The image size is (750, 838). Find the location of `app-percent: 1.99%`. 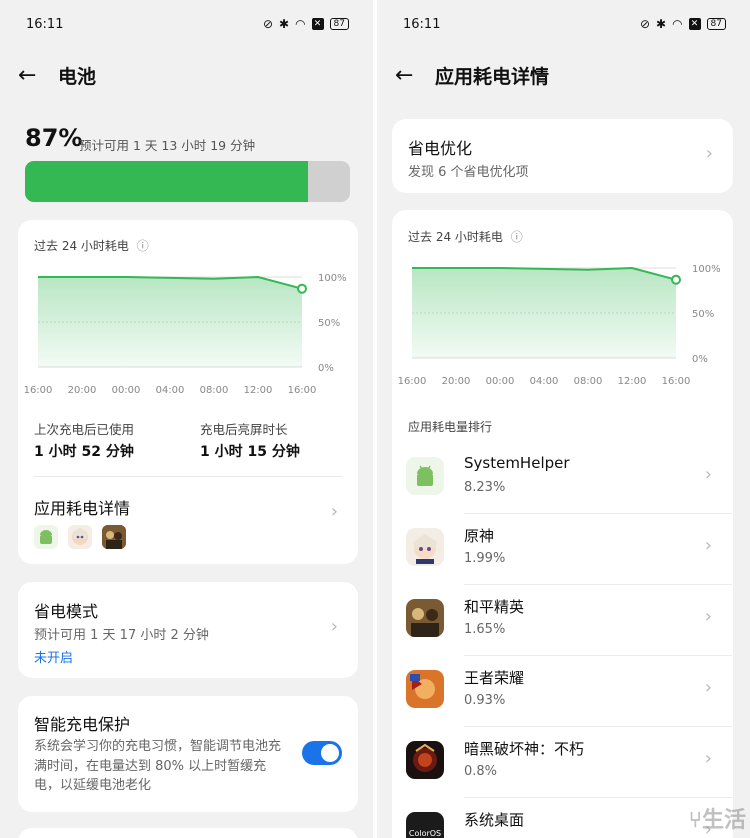

app-percent: 1.99% is located at coordinates (485, 558).